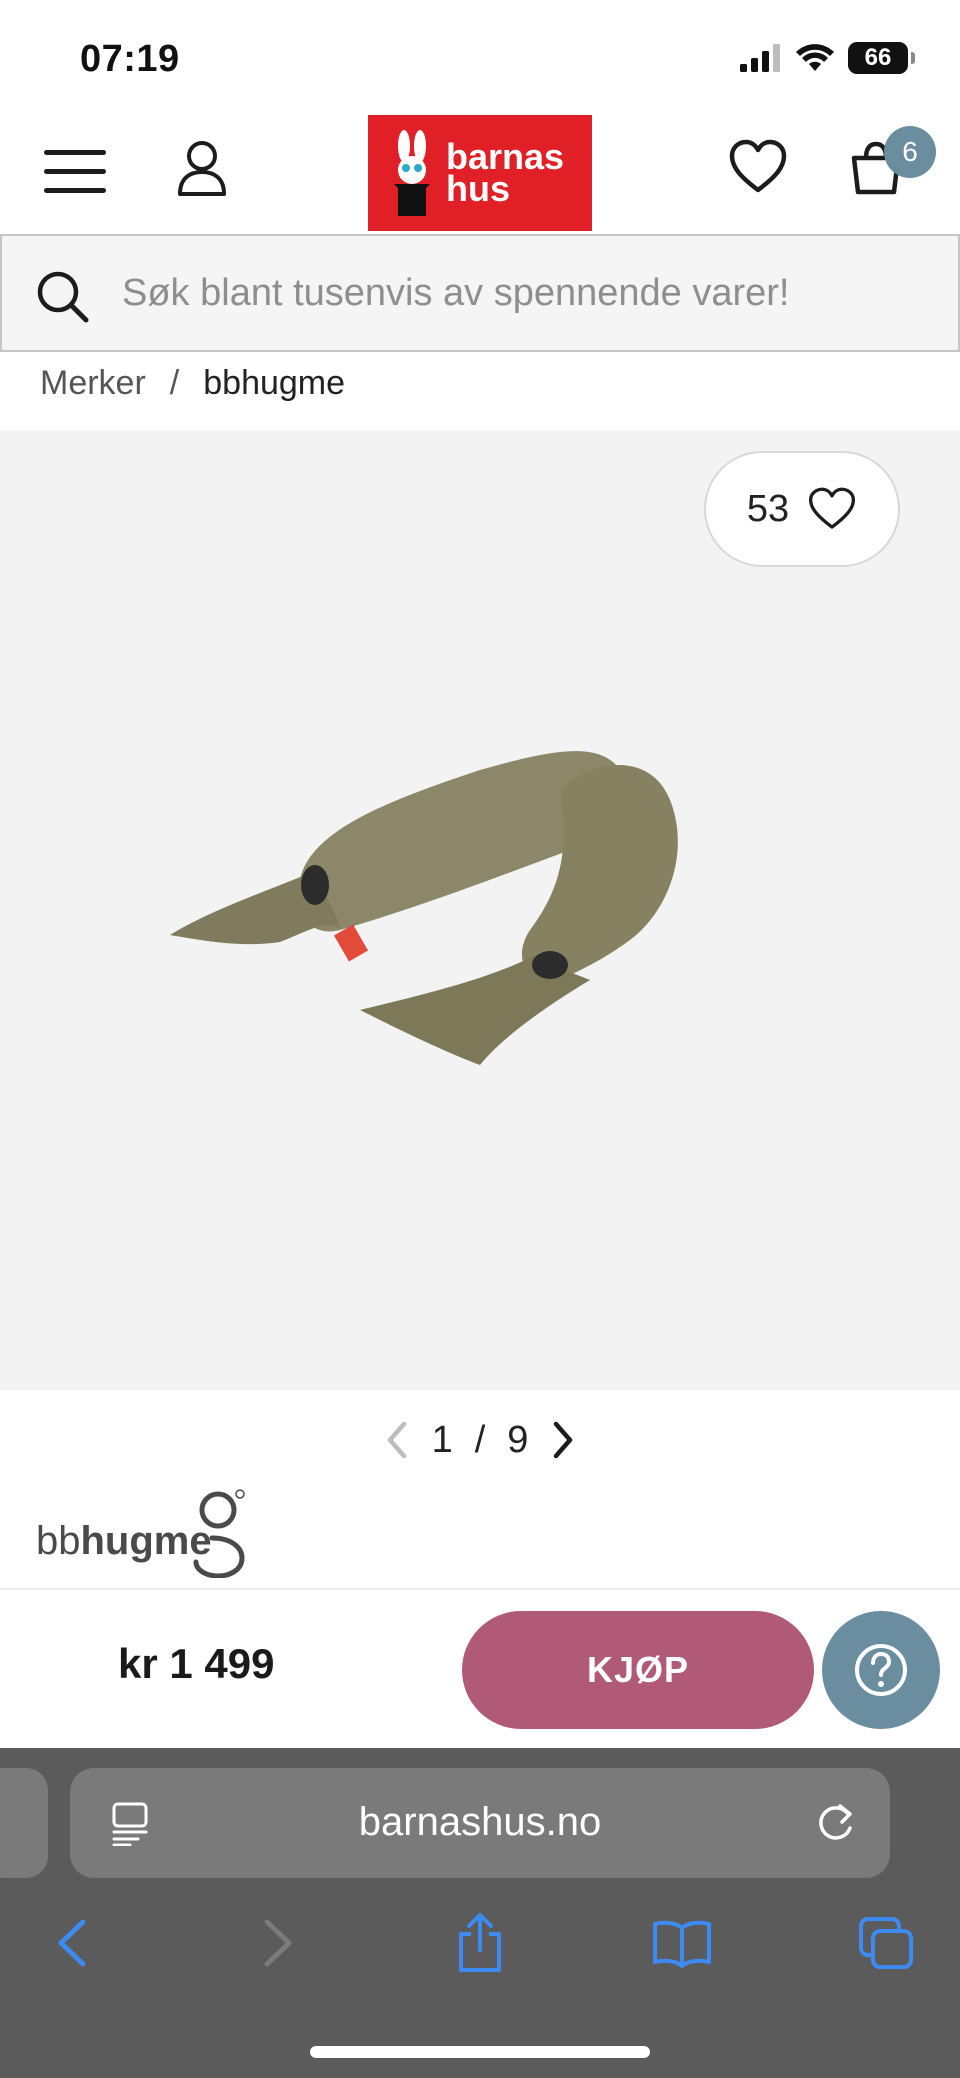 The height and width of the screenshot is (2078, 960). I want to click on brand-logo-mark: bbhugme, so click(140, 1534).